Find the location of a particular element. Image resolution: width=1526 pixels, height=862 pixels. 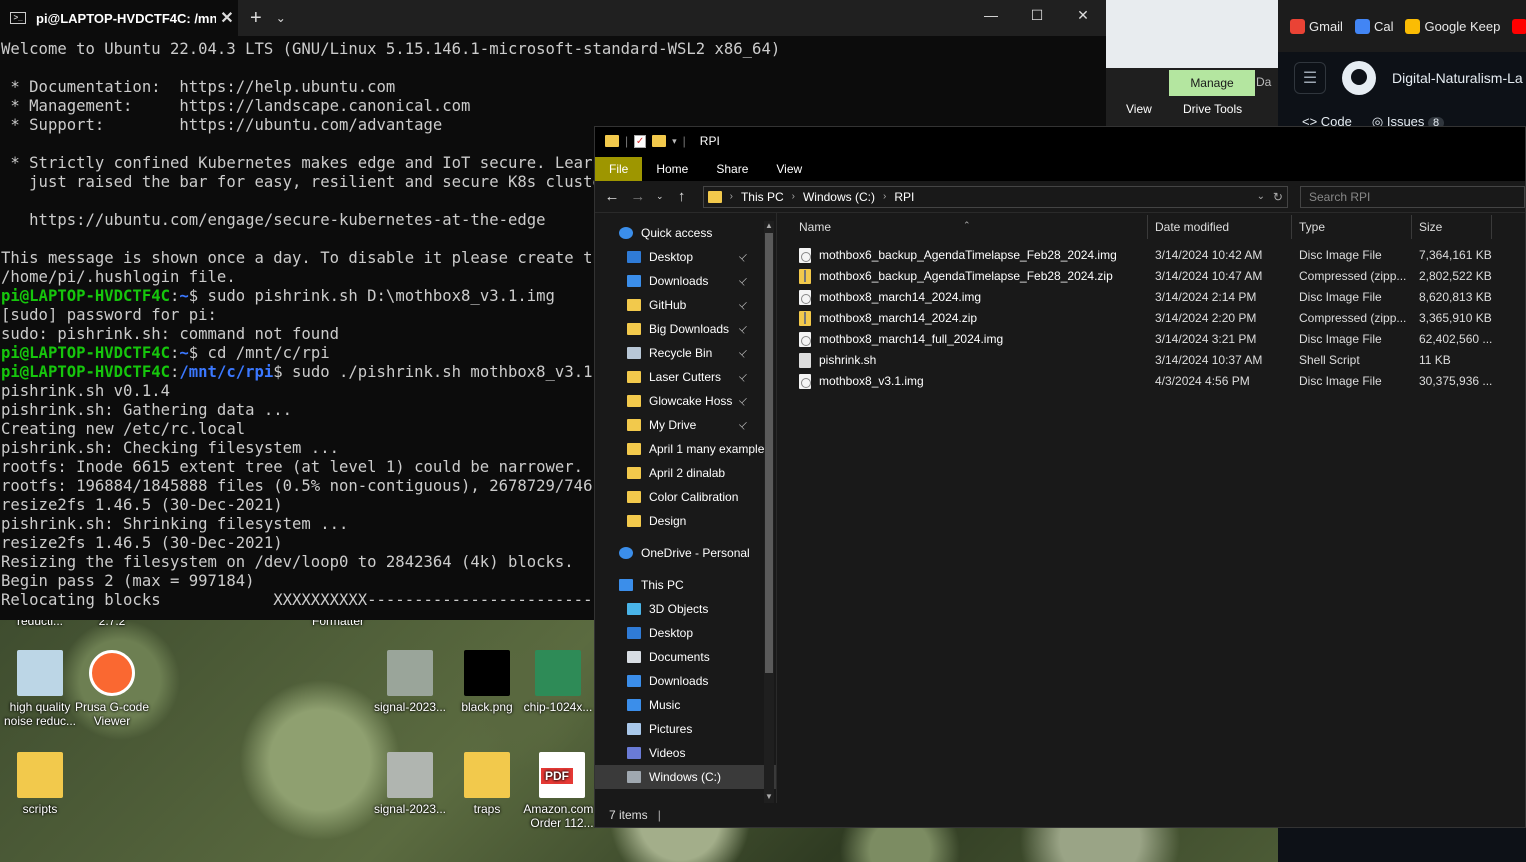

desktop-icon-scripts: scripts is located at coordinates (40, 784).